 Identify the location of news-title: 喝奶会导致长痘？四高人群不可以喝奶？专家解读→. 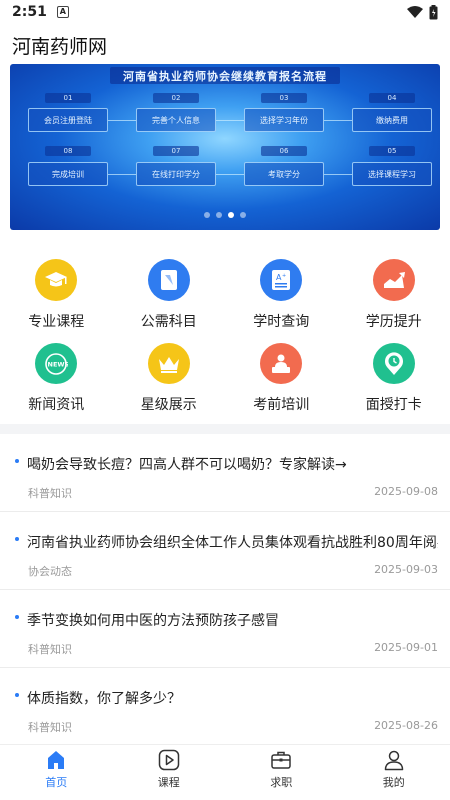
(187, 465).